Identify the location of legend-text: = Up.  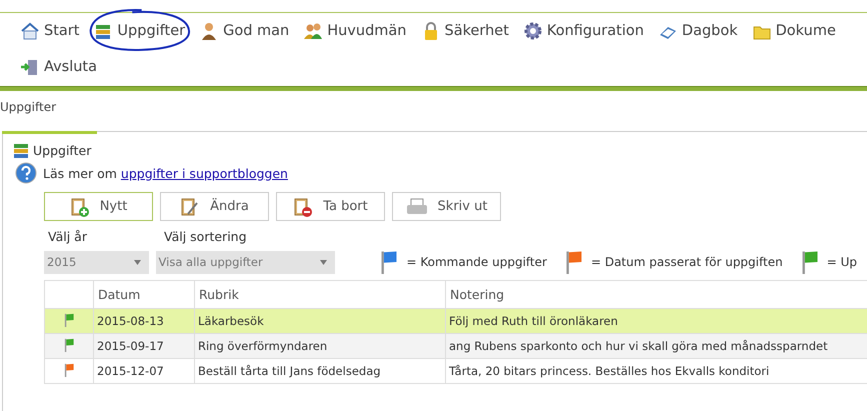
(841, 262).